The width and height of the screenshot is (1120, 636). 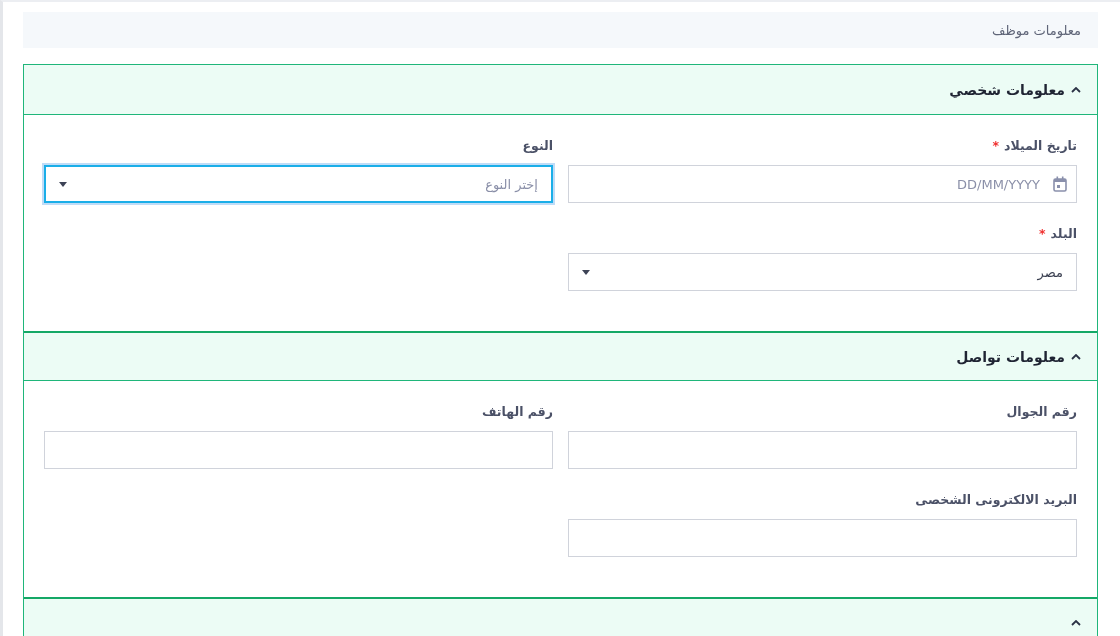 What do you see at coordinates (822, 184) in the screenshot?
I see `date-field: DD/MM/YYYY` at bounding box center [822, 184].